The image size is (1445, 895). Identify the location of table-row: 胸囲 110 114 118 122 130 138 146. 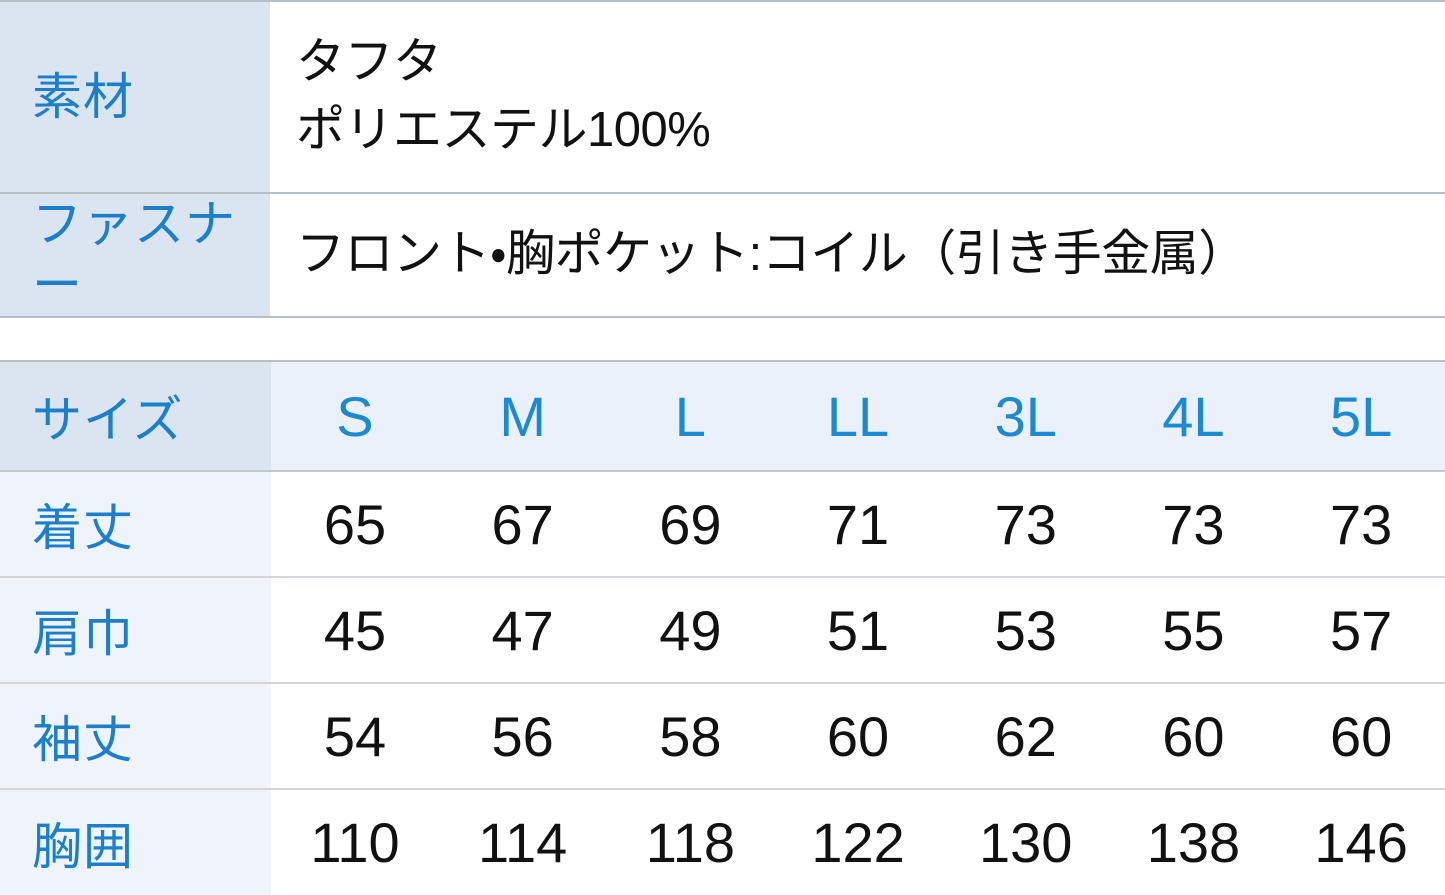
(722, 842).